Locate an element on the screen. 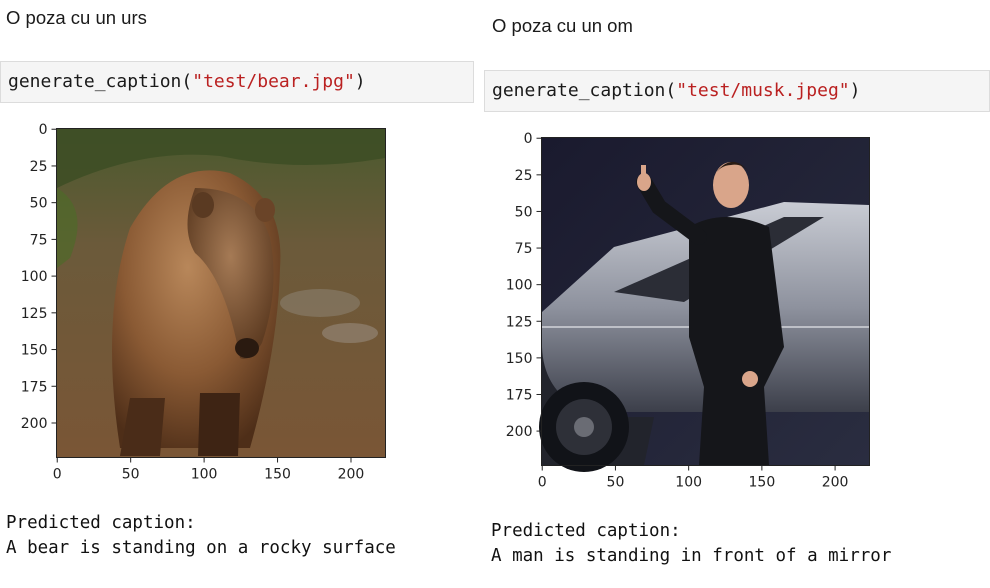 This screenshot has width=990, height=588. right-x-tick-label: 200 is located at coordinates (835, 483).